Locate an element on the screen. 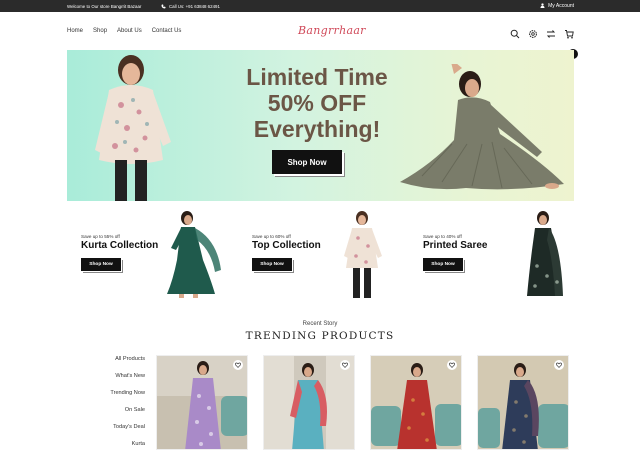  nav-home: Home is located at coordinates (75, 31).